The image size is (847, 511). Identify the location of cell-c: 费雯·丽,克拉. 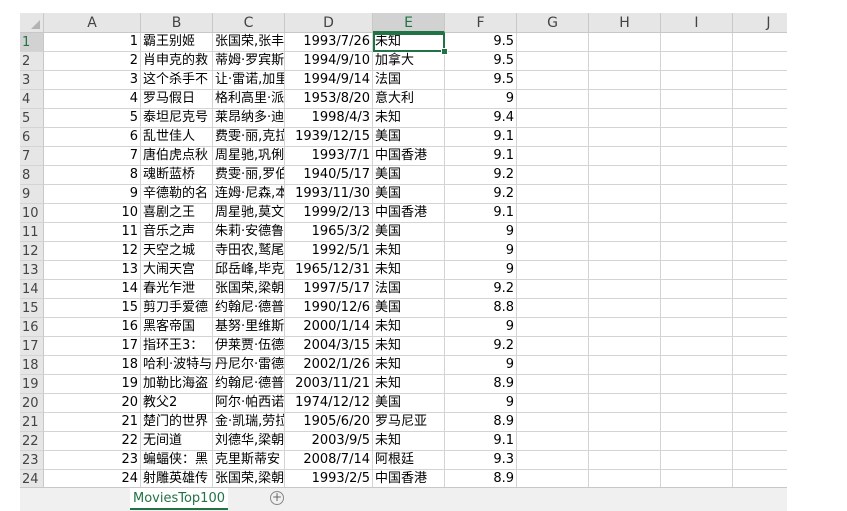
(249, 137).